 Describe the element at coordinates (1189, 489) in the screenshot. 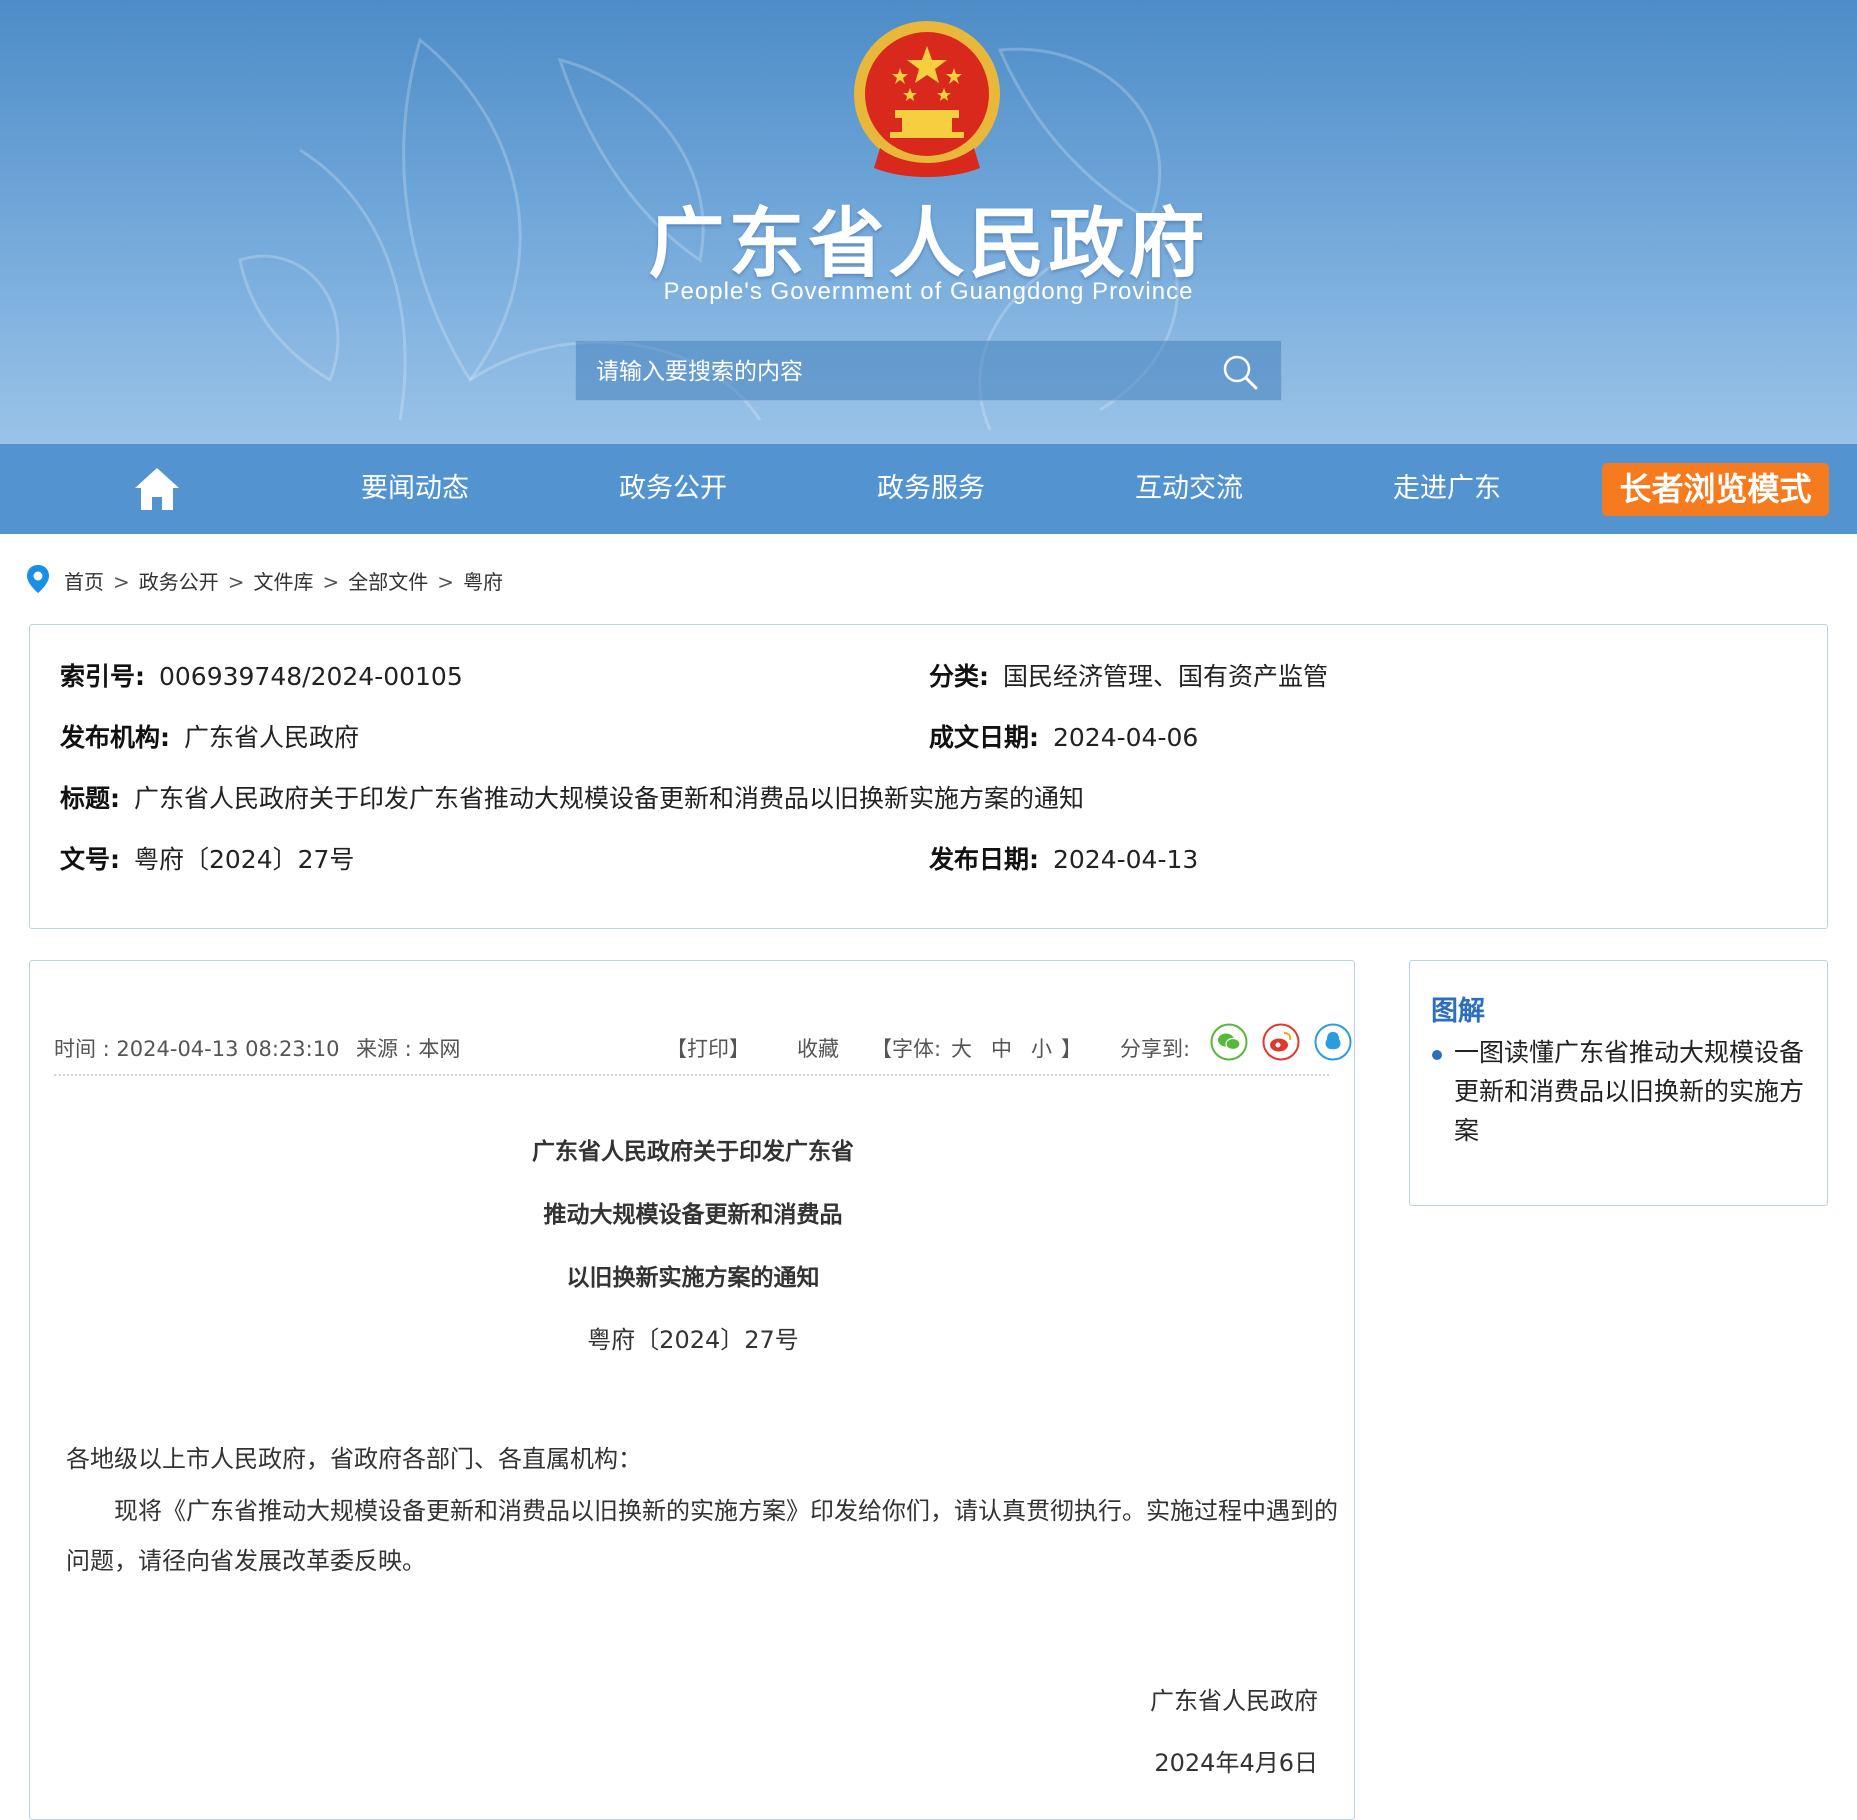

I see `nav-item-interaction: 互动交流` at that location.